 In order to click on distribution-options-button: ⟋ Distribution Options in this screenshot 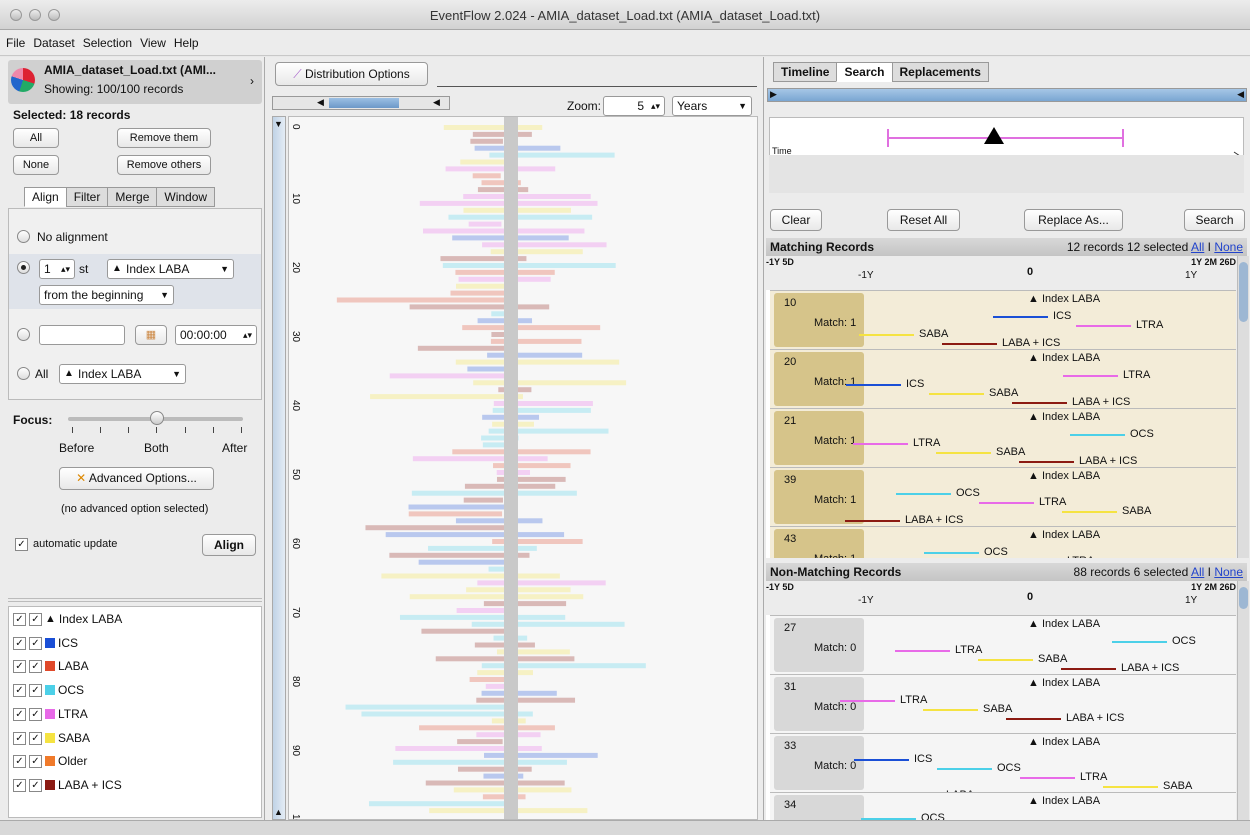, I will do `click(351, 74)`.